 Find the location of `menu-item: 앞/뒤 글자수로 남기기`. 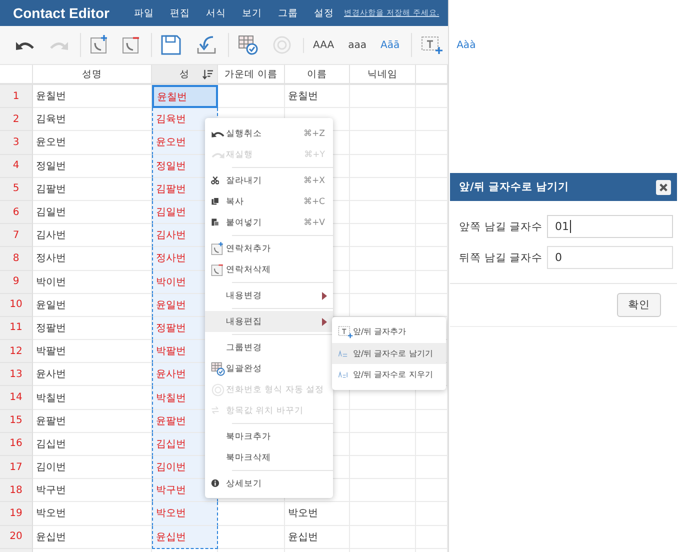

menu-item: 앞/뒤 글자수로 남기기 is located at coordinates (389, 353).